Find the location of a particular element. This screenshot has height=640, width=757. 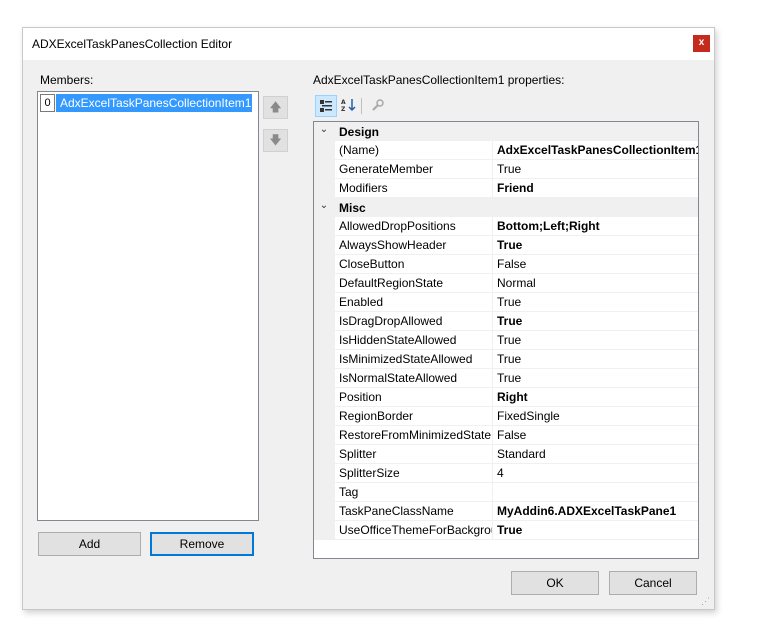

svg-text: A is located at coordinates (343, 102).